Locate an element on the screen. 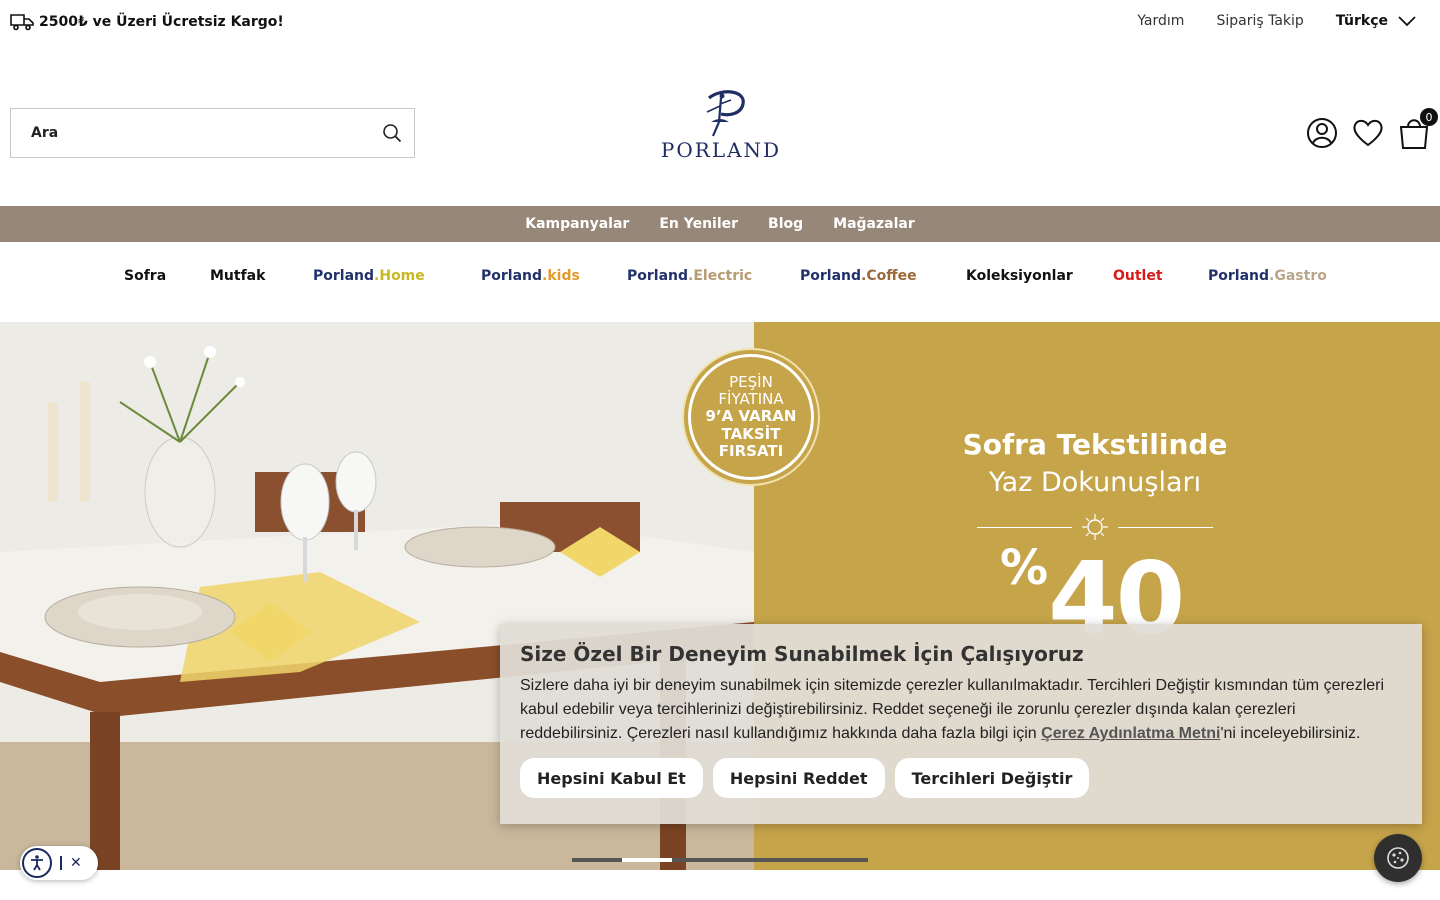  promo-title: Sofra Tekstilinde is located at coordinates (1095, 444).